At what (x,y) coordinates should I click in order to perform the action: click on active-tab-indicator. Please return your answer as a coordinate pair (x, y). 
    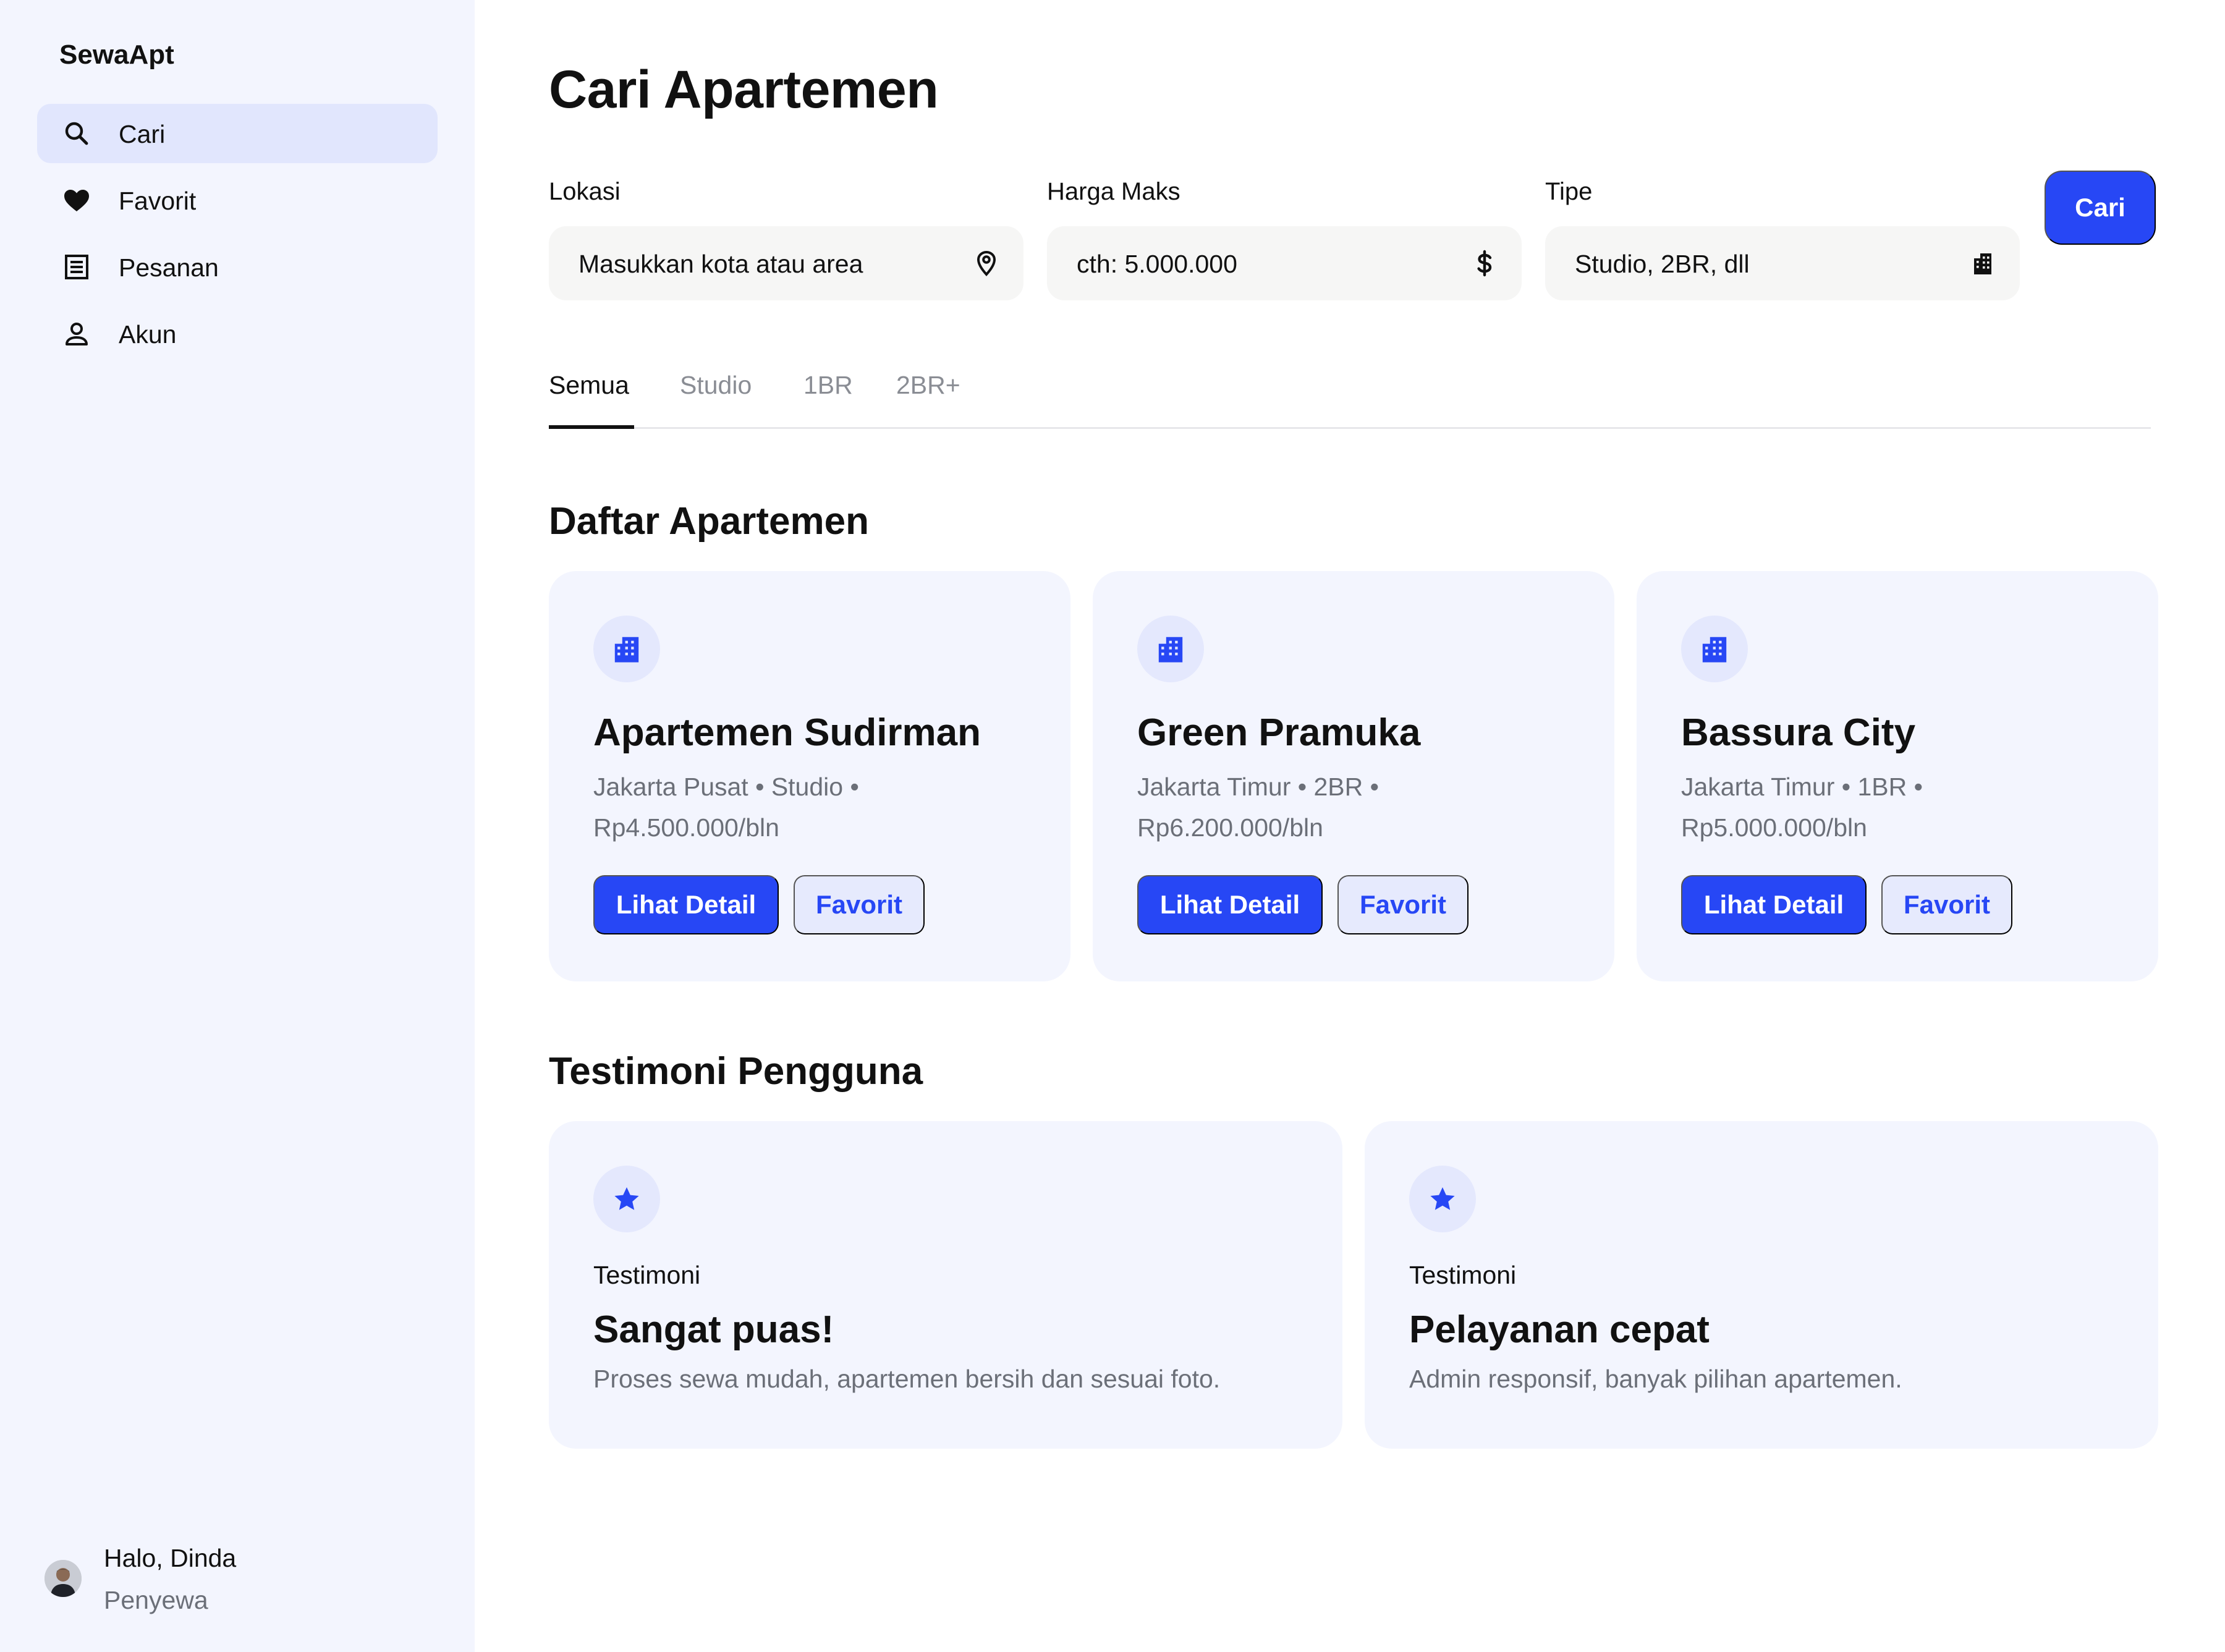
    Looking at the image, I should click on (591, 427).